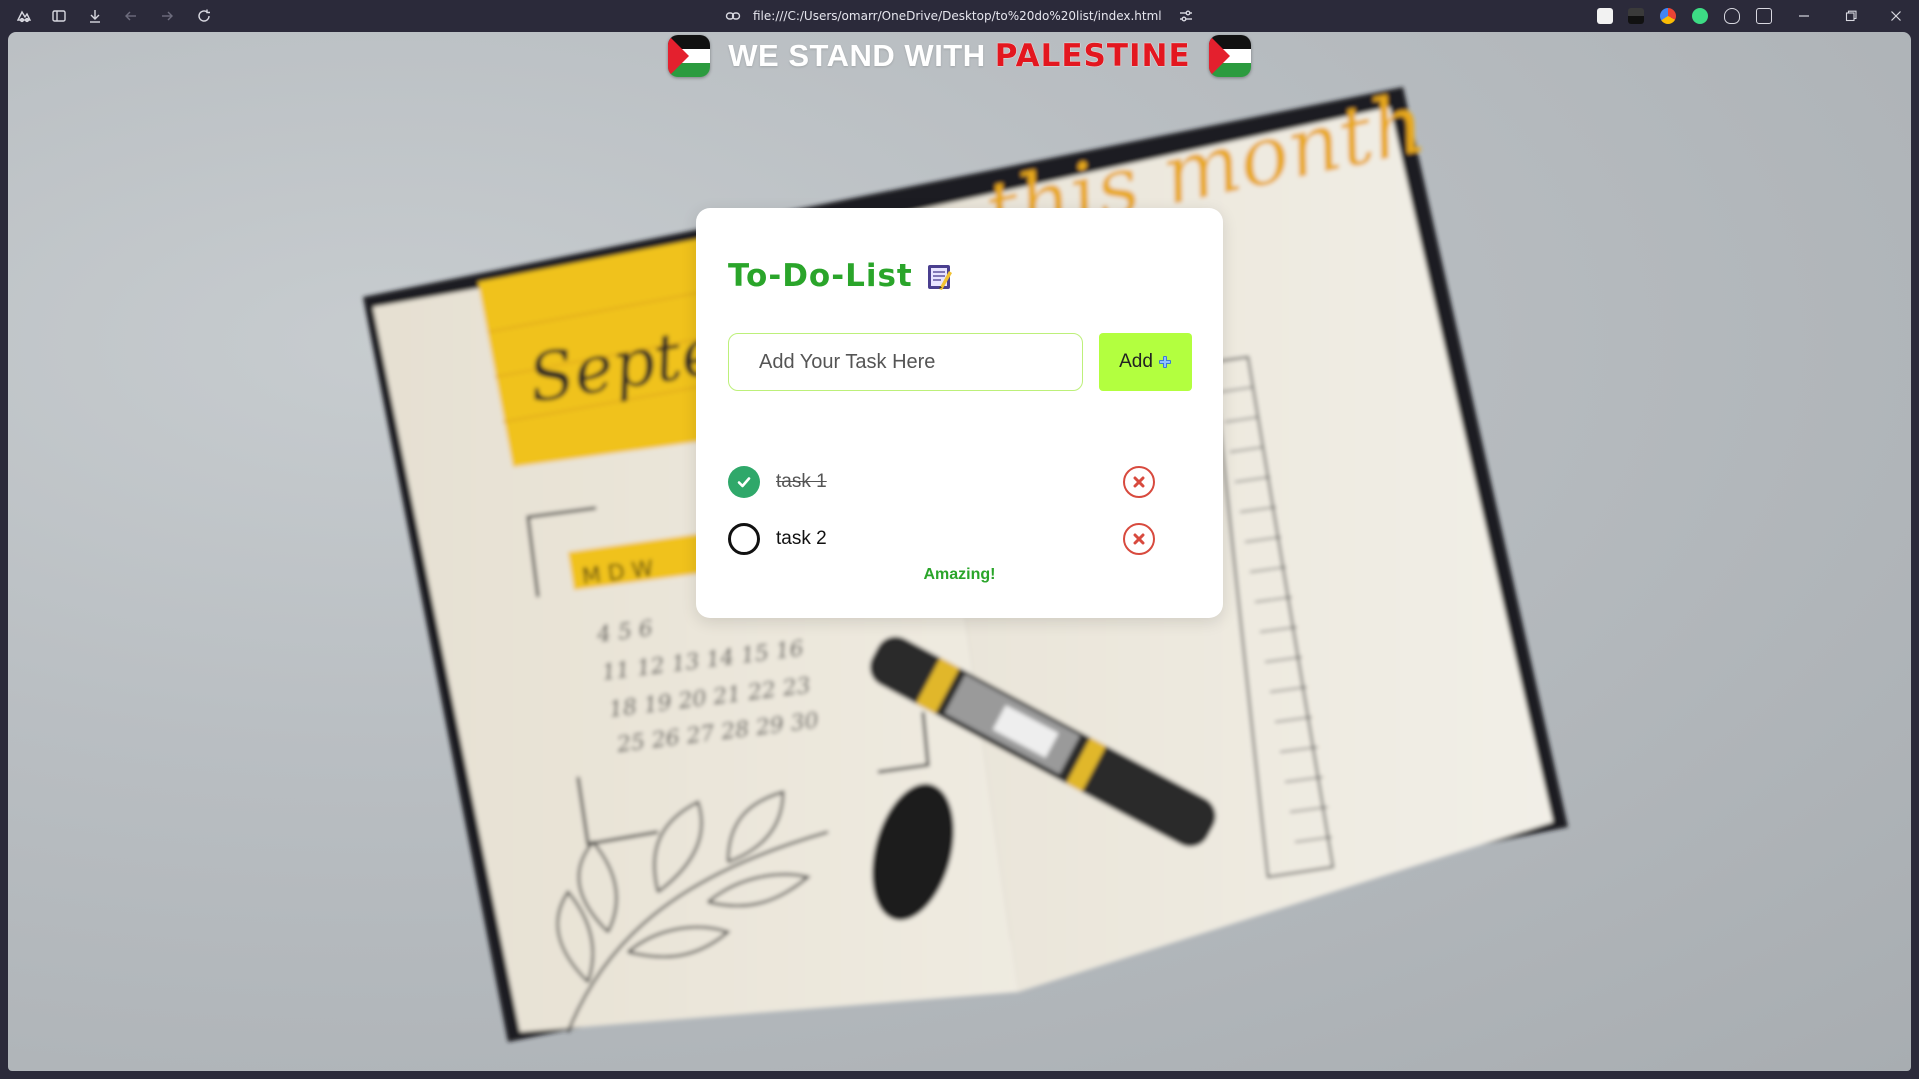 The width and height of the screenshot is (1919, 1079). Describe the element at coordinates (1896, 16) in the screenshot. I see `close-window-icon` at that location.